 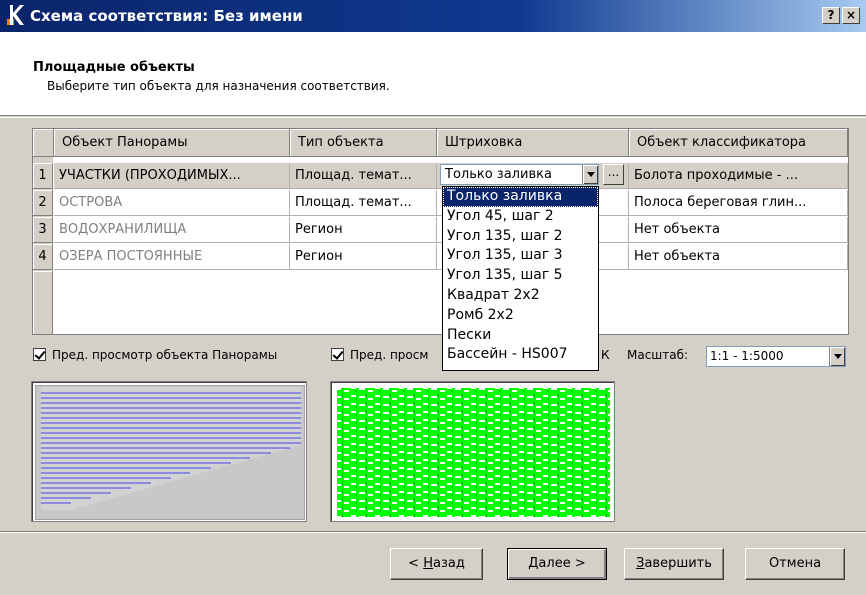 I want to click on back-button: < Назад, so click(x=436, y=564).